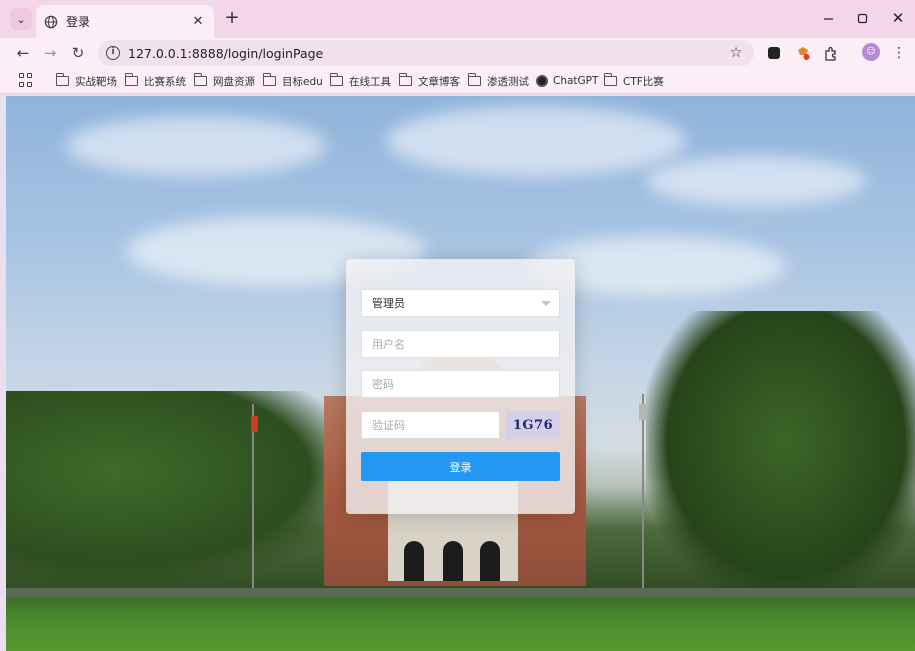 This screenshot has height=651, width=915. I want to click on menu-kebab-icon: ⋮, so click(899, 53).